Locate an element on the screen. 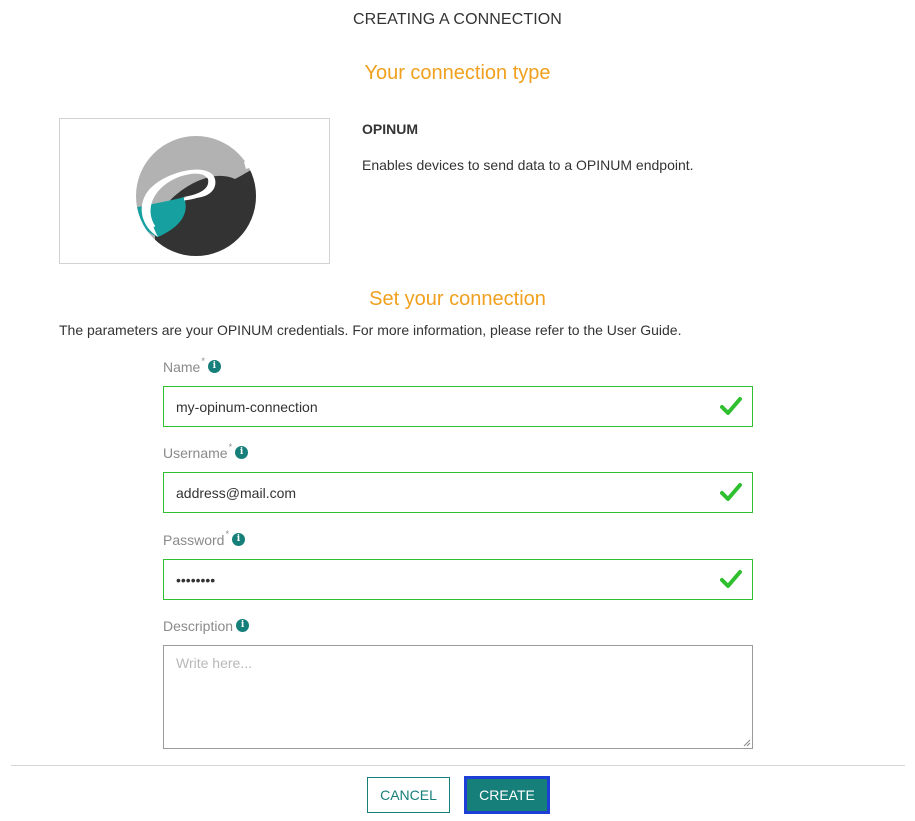 Image resolution: width=915 pixels, height=821 pixels. password-label: Password * i is located at coordinates (204, 538).